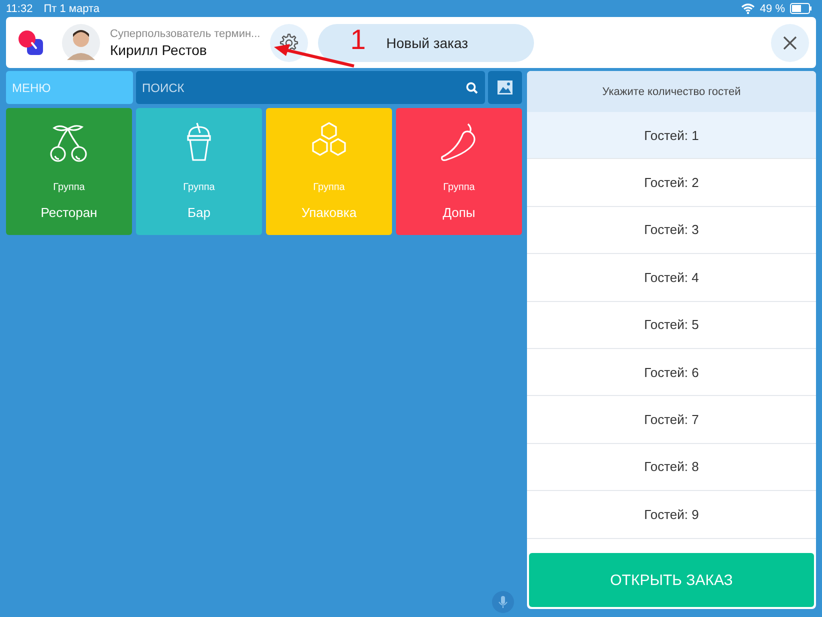  What do you see at coordinates (310, 87) in the screenshot?
I see `search-field: ПОИСК` at bounding box center [310, 87].